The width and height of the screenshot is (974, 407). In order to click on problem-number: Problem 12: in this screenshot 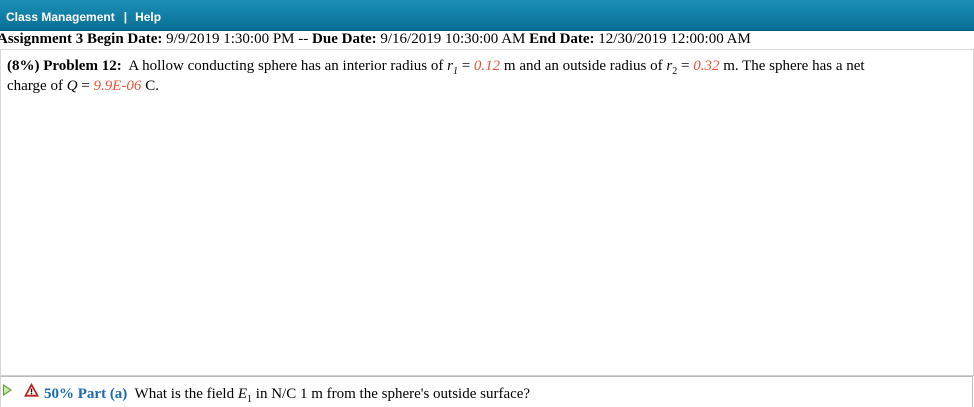, I will do `click(82, 66)`.